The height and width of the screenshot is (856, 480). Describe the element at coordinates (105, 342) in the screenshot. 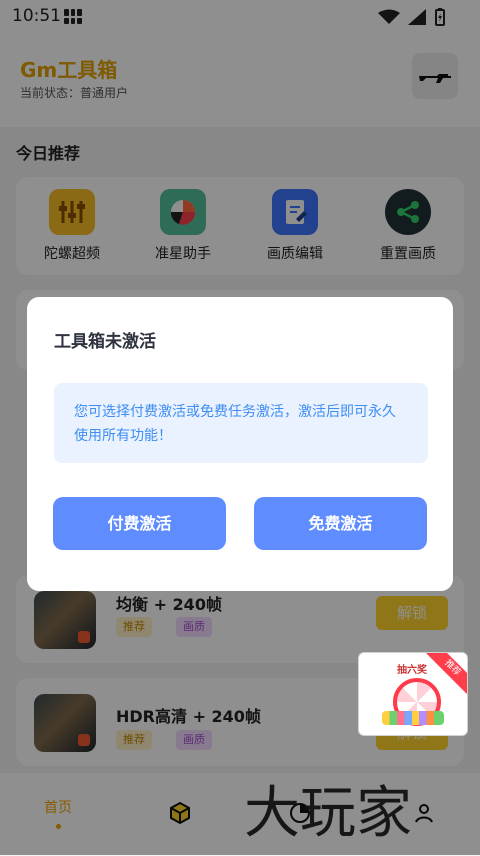

I see `modal-title: 工具箱未激活` at that location.